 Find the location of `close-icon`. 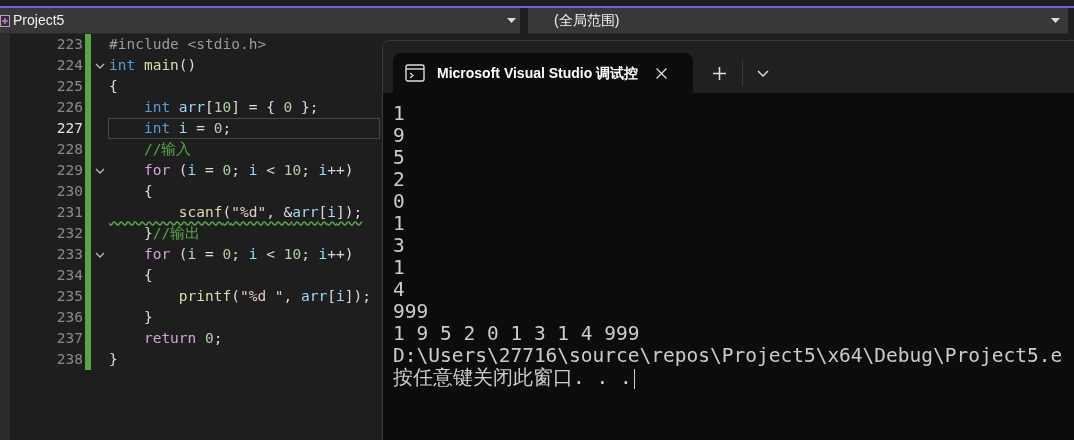

close-icon is located at coordinates (662, 73).